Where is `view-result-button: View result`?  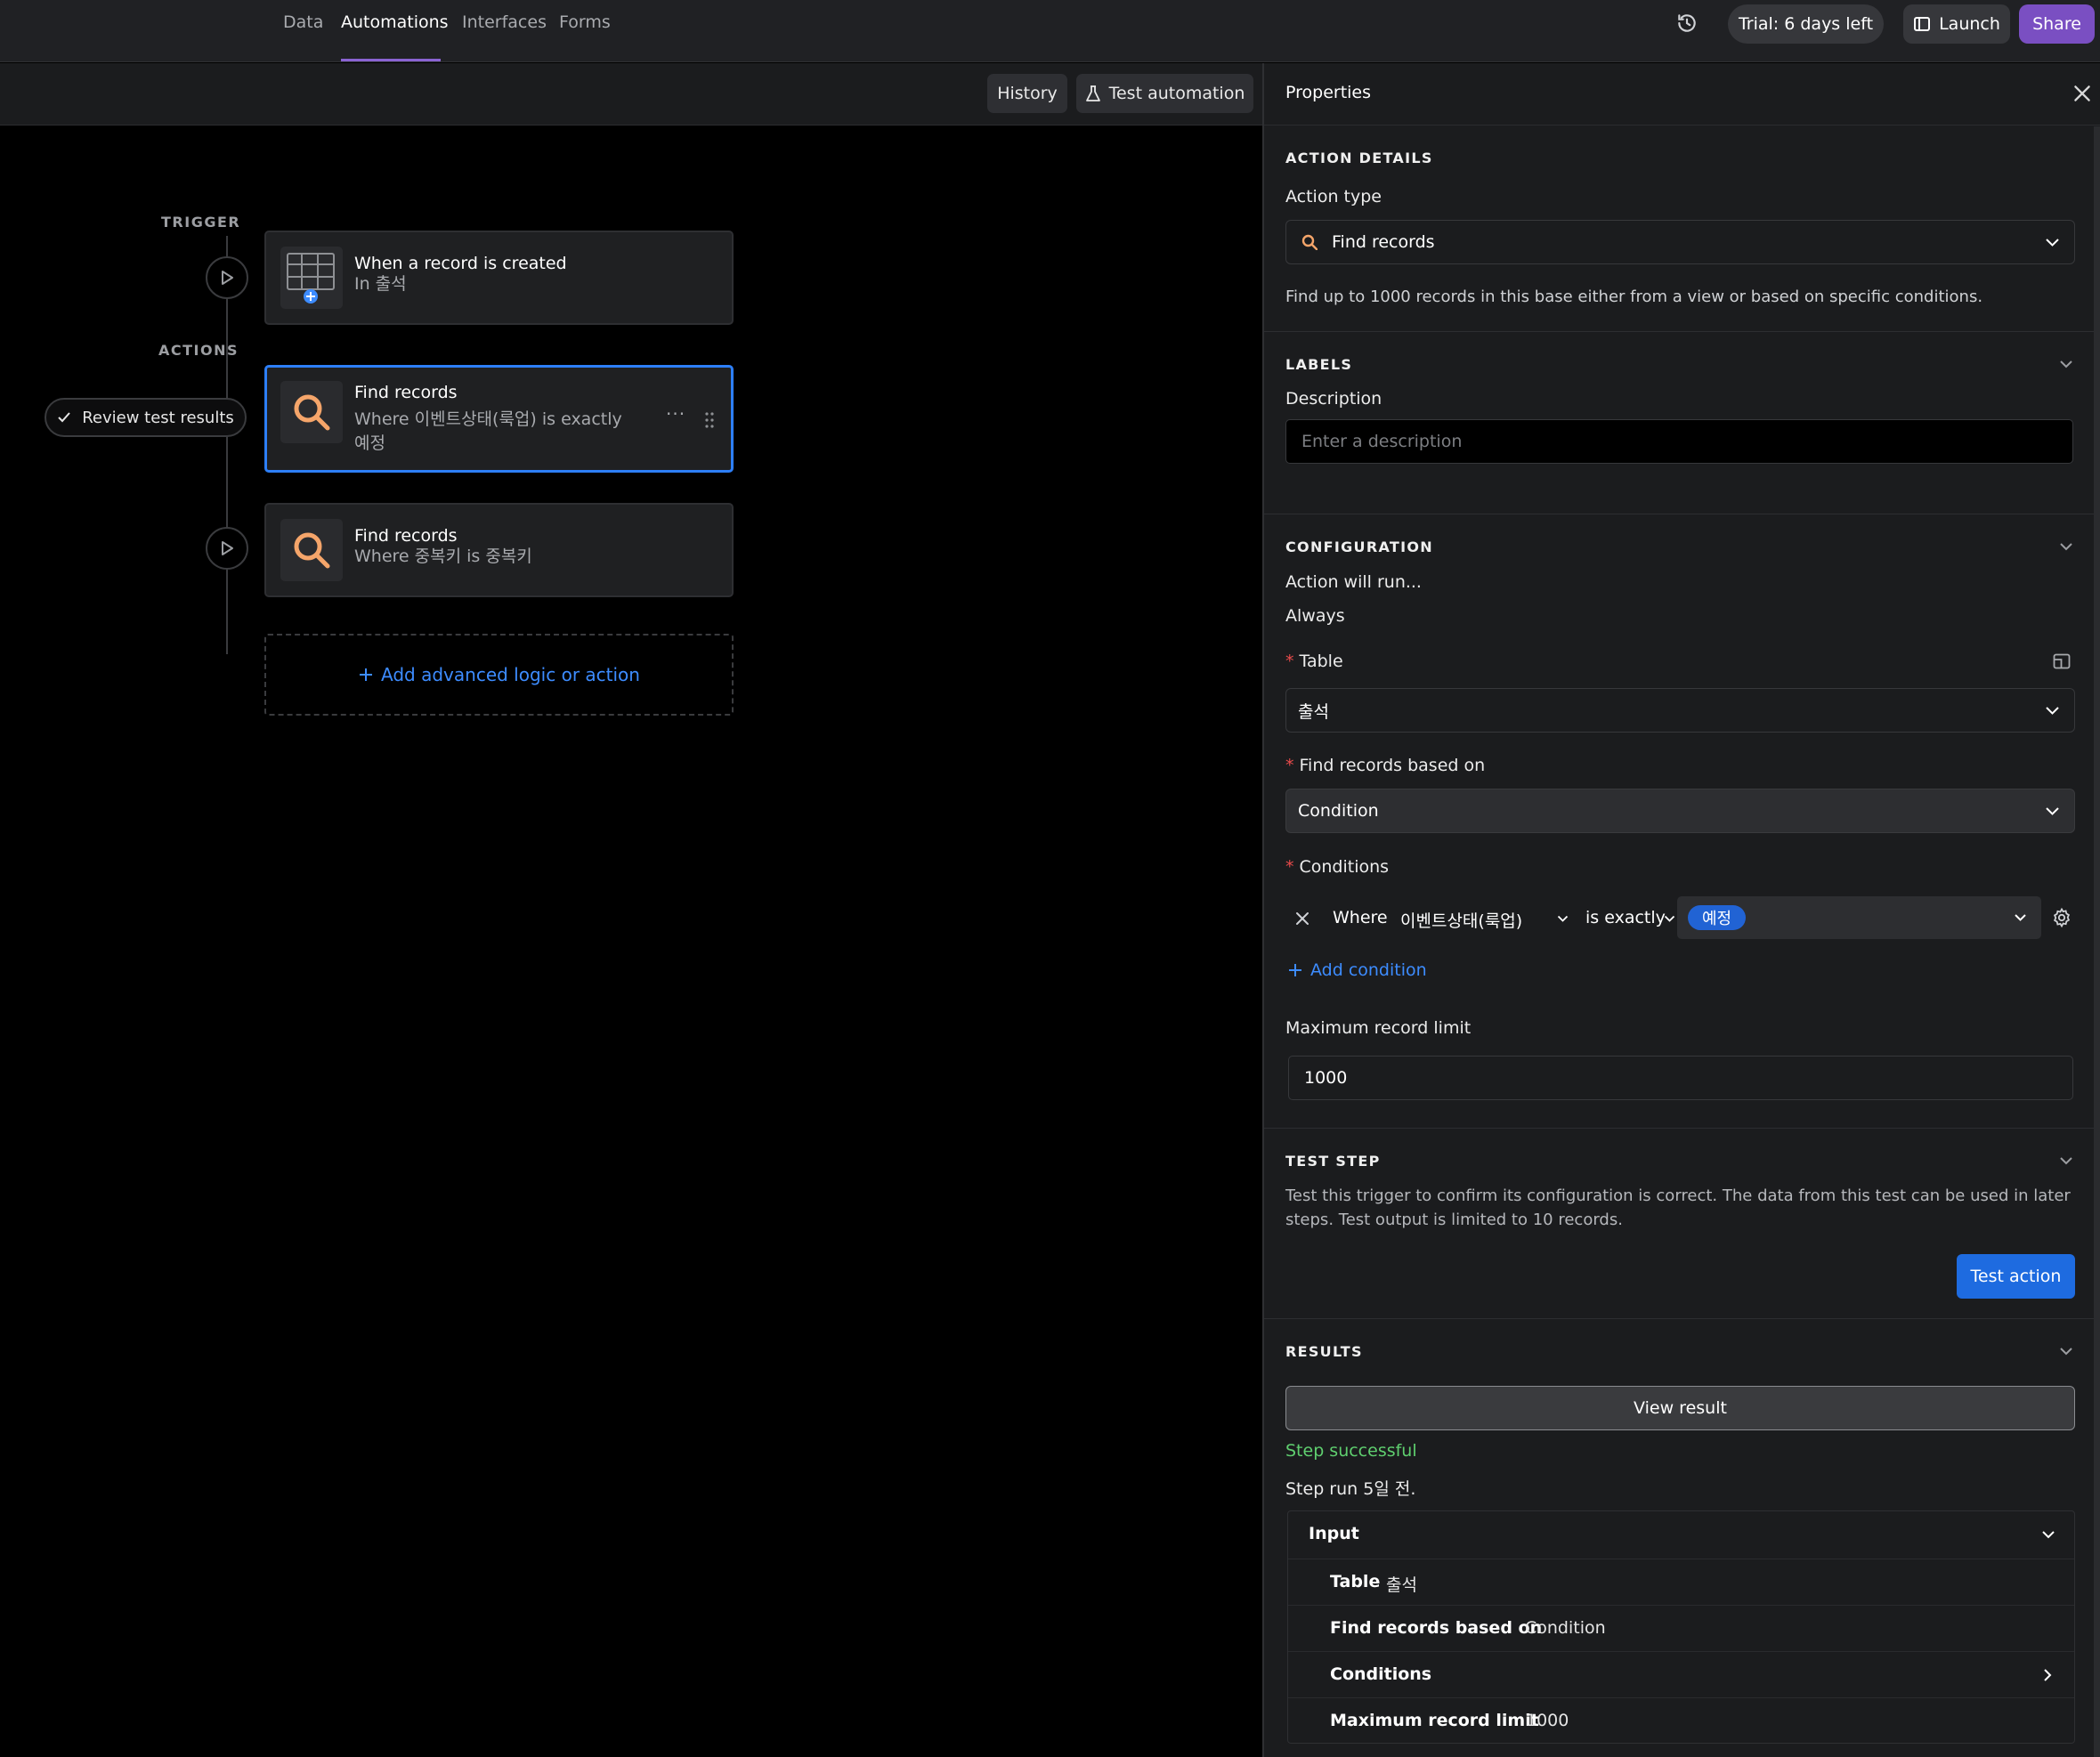 view-result-button: View result is located at coordinates (1680, 1408).